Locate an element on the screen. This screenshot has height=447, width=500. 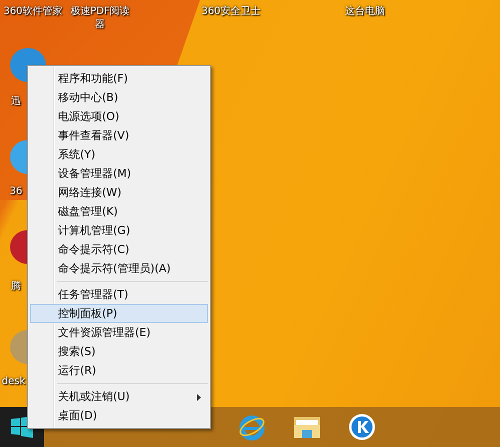
menu-item: 控制面板(P) is located at coordinates (119, 313).